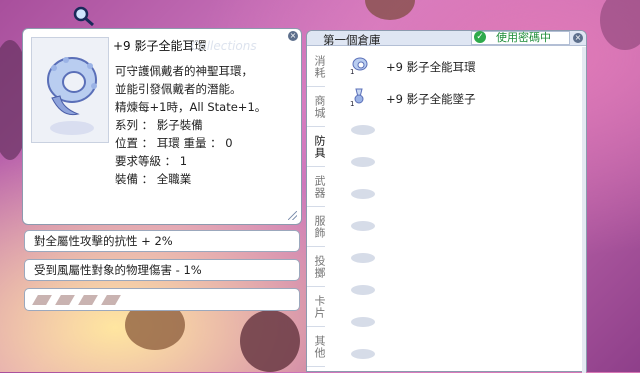 The image size is (640, 373). What do you see at coordinates (292, 215) in the screenshot?
I see `resize-handle` at bounding box center [292, 215].